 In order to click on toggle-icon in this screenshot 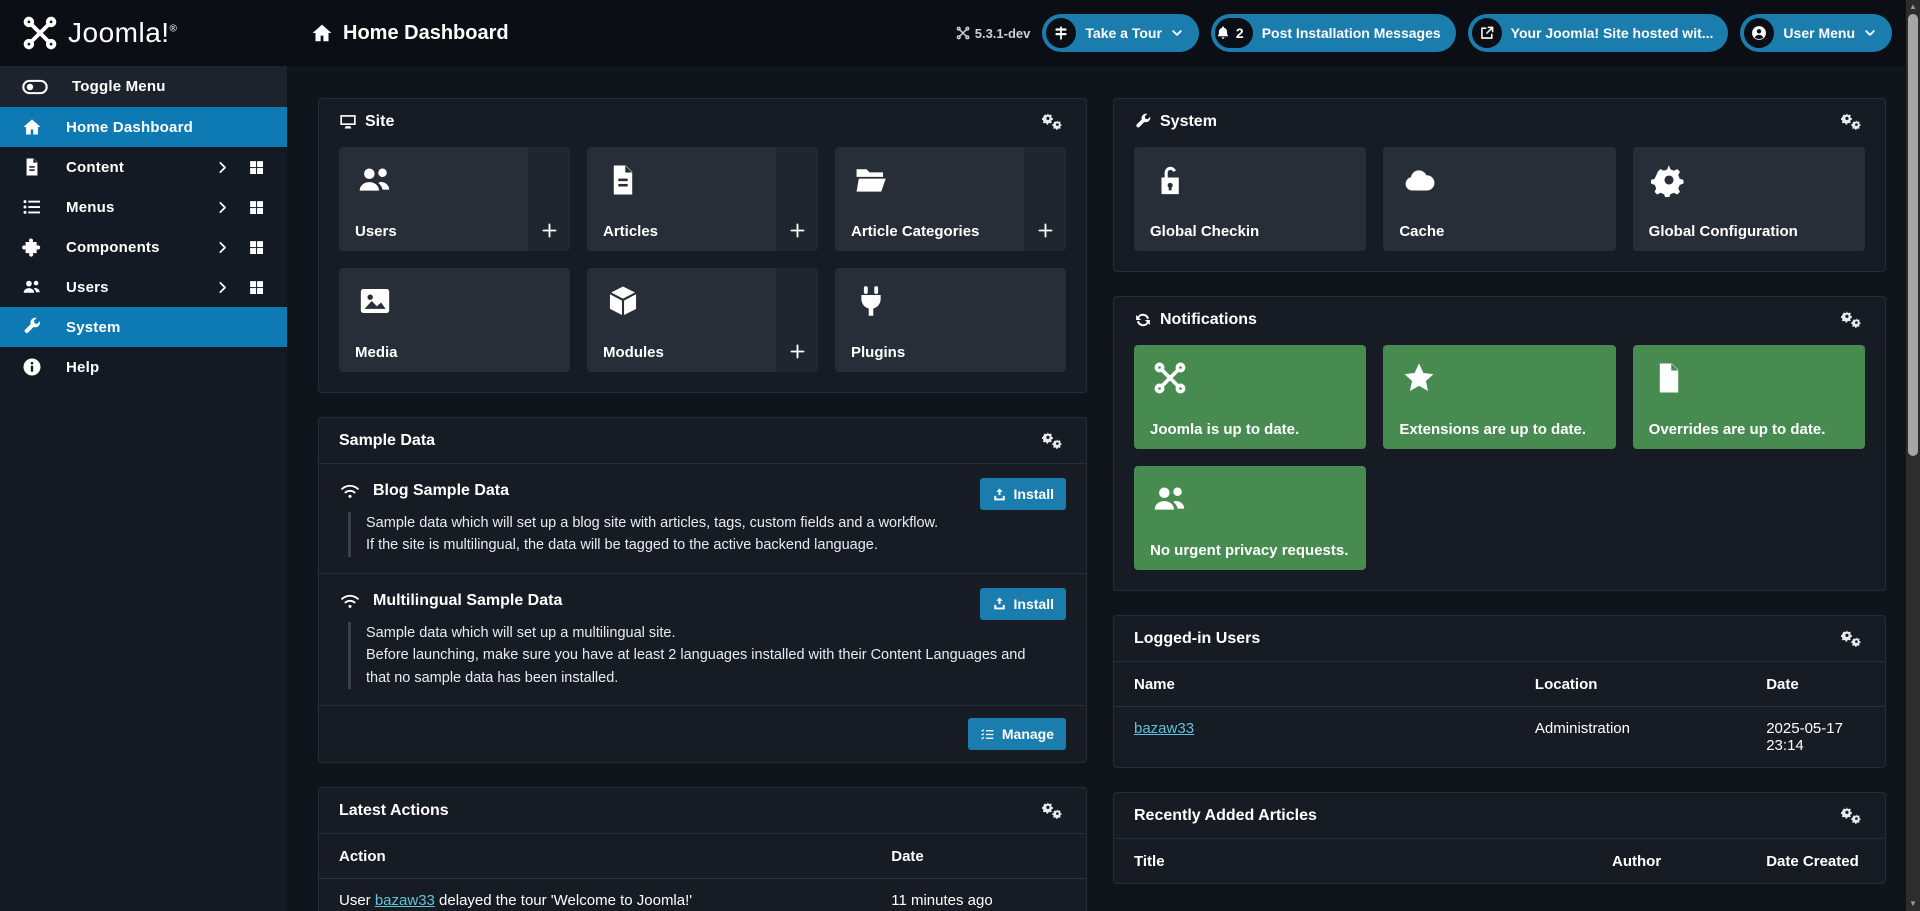, I will do `click(35, 87)`.